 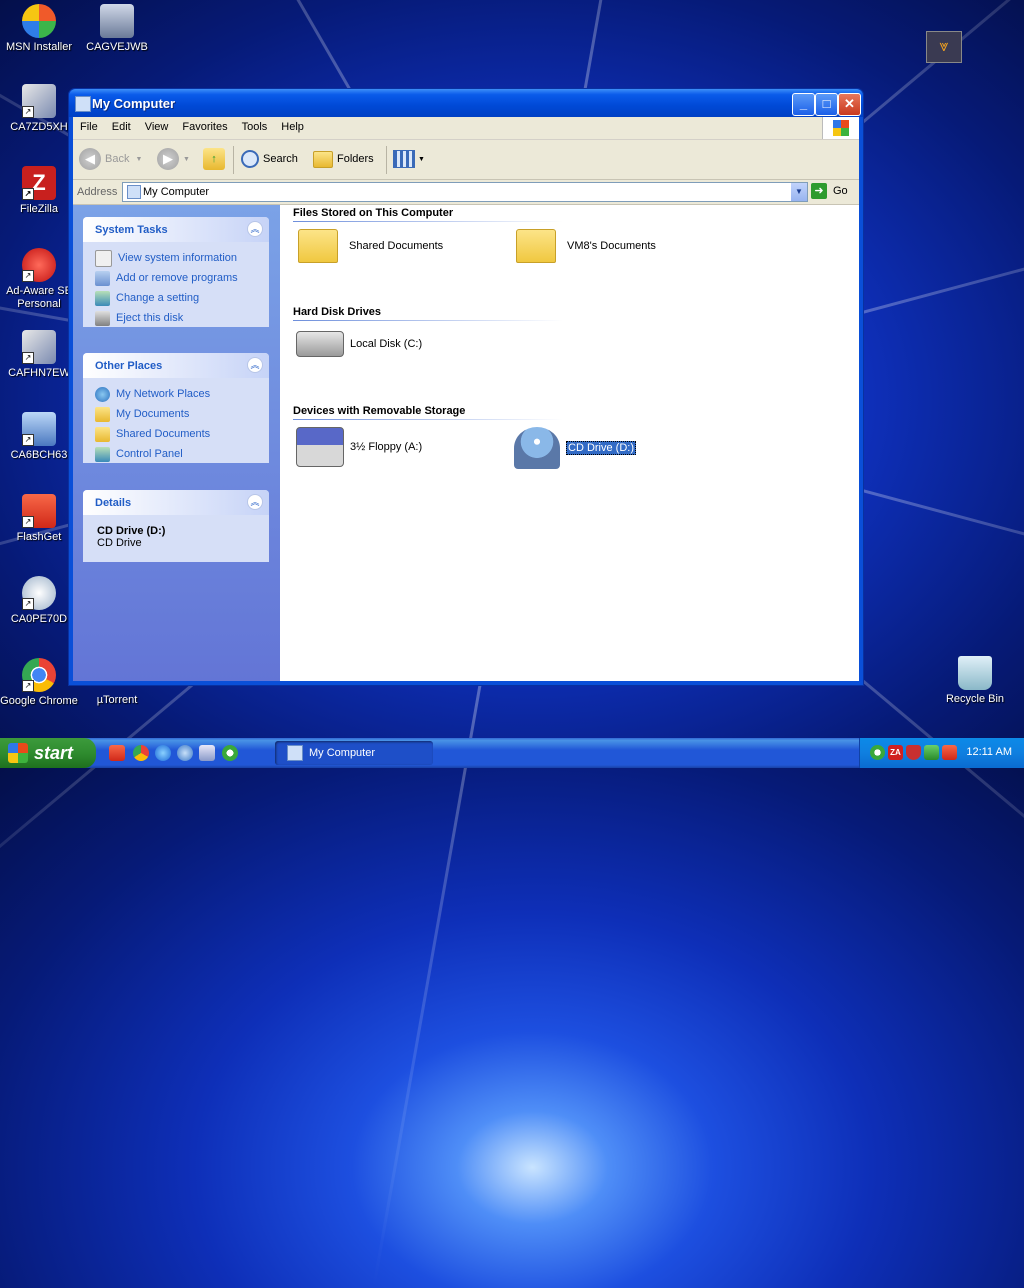 I want to click on tray-flashget-icon, so click(x=949, y=752).